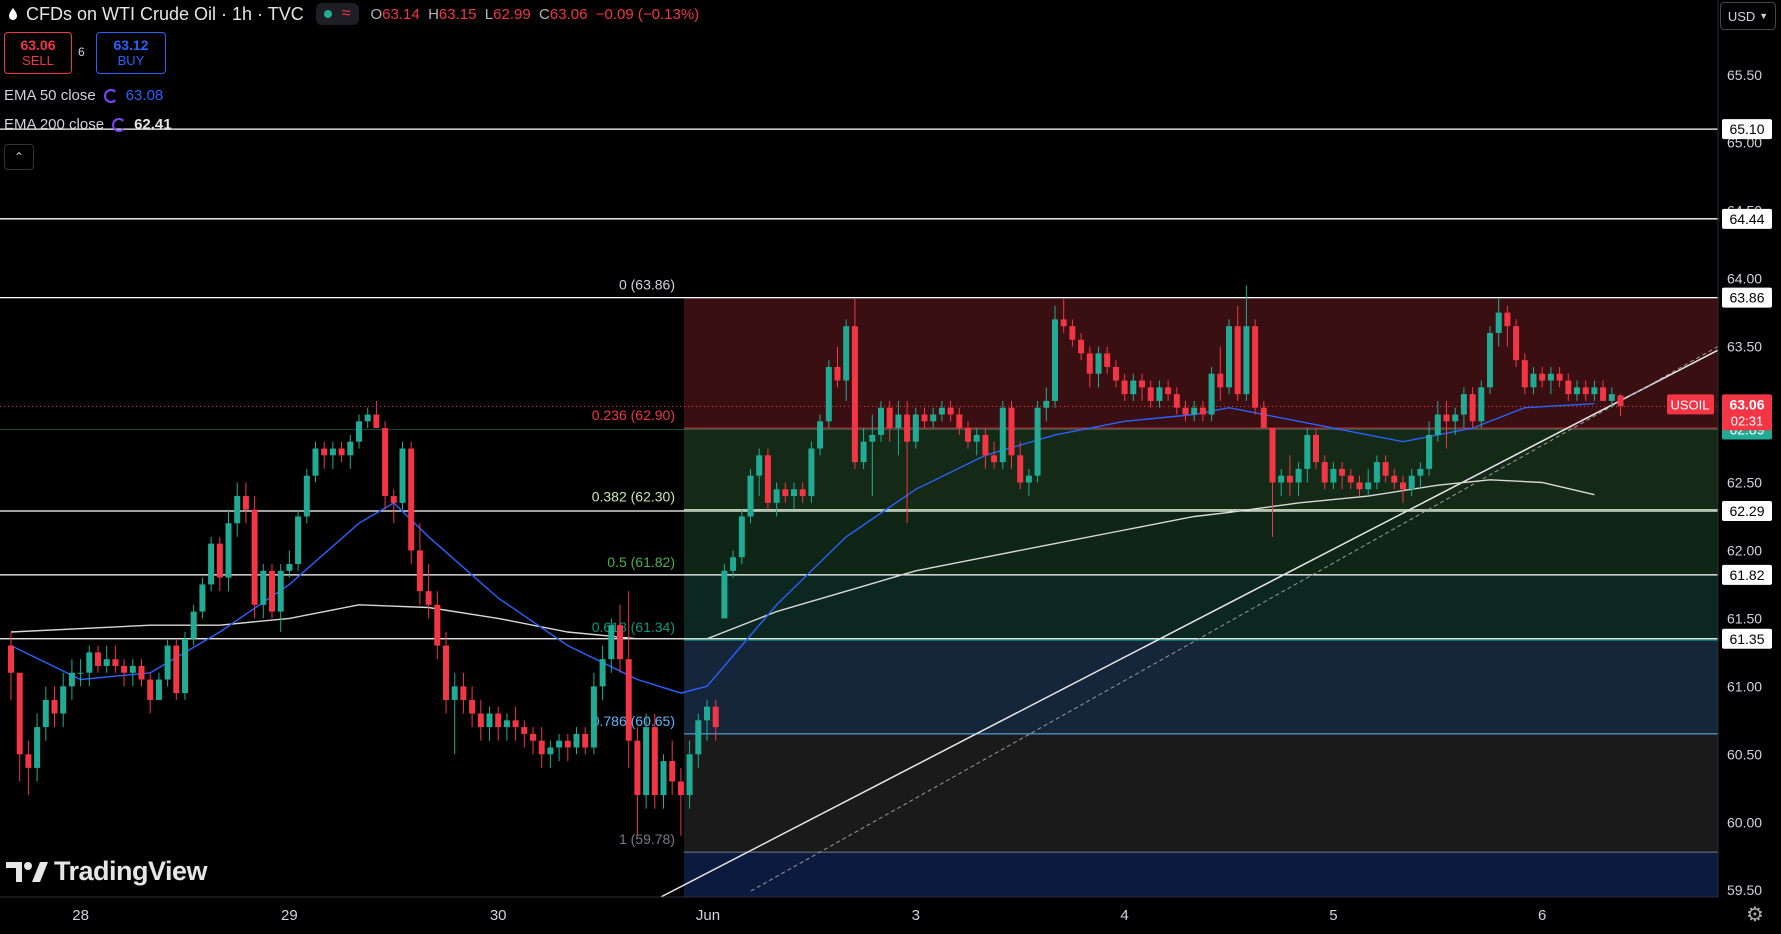  Describe the element at coordinates (1755, 915) in the screenshot. I see `gear-icon: ⚙` at that location.